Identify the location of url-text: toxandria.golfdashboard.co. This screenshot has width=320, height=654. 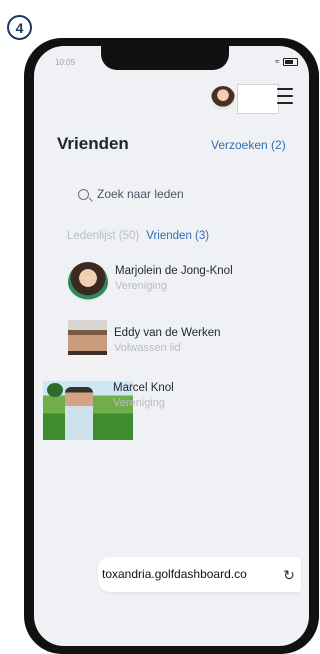
(174, 574).